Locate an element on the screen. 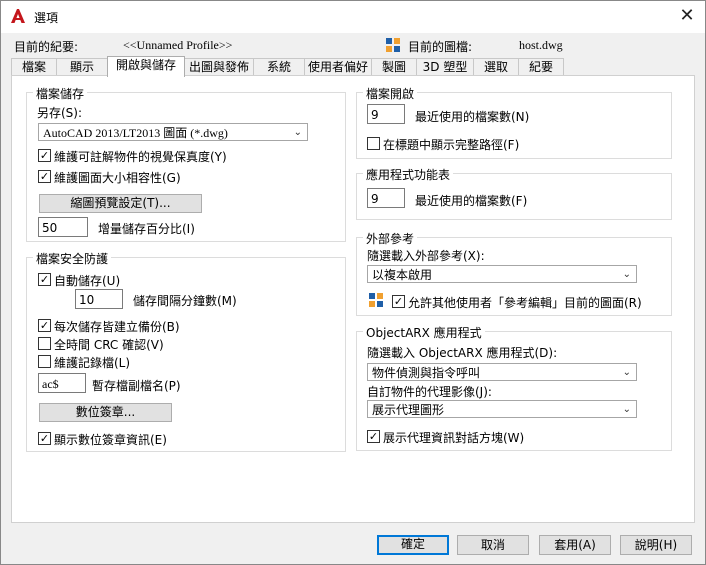  proxy-images-value: 展示代理圖形 is located at coordinates (408, 410).